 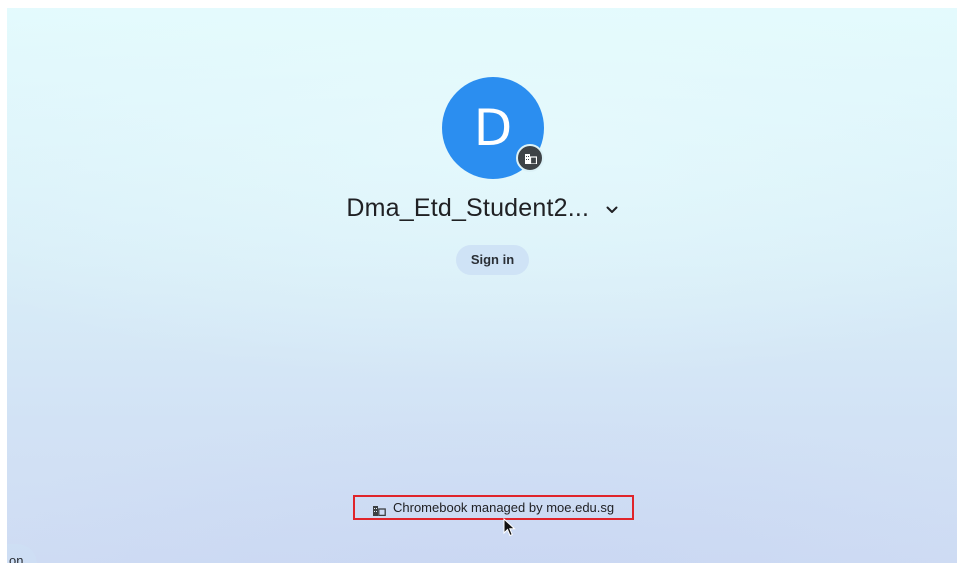 What do you see at coordinates (612, 210) in the screenshot?
I see `chevron-down-icon` at bounding box center [612, 210].